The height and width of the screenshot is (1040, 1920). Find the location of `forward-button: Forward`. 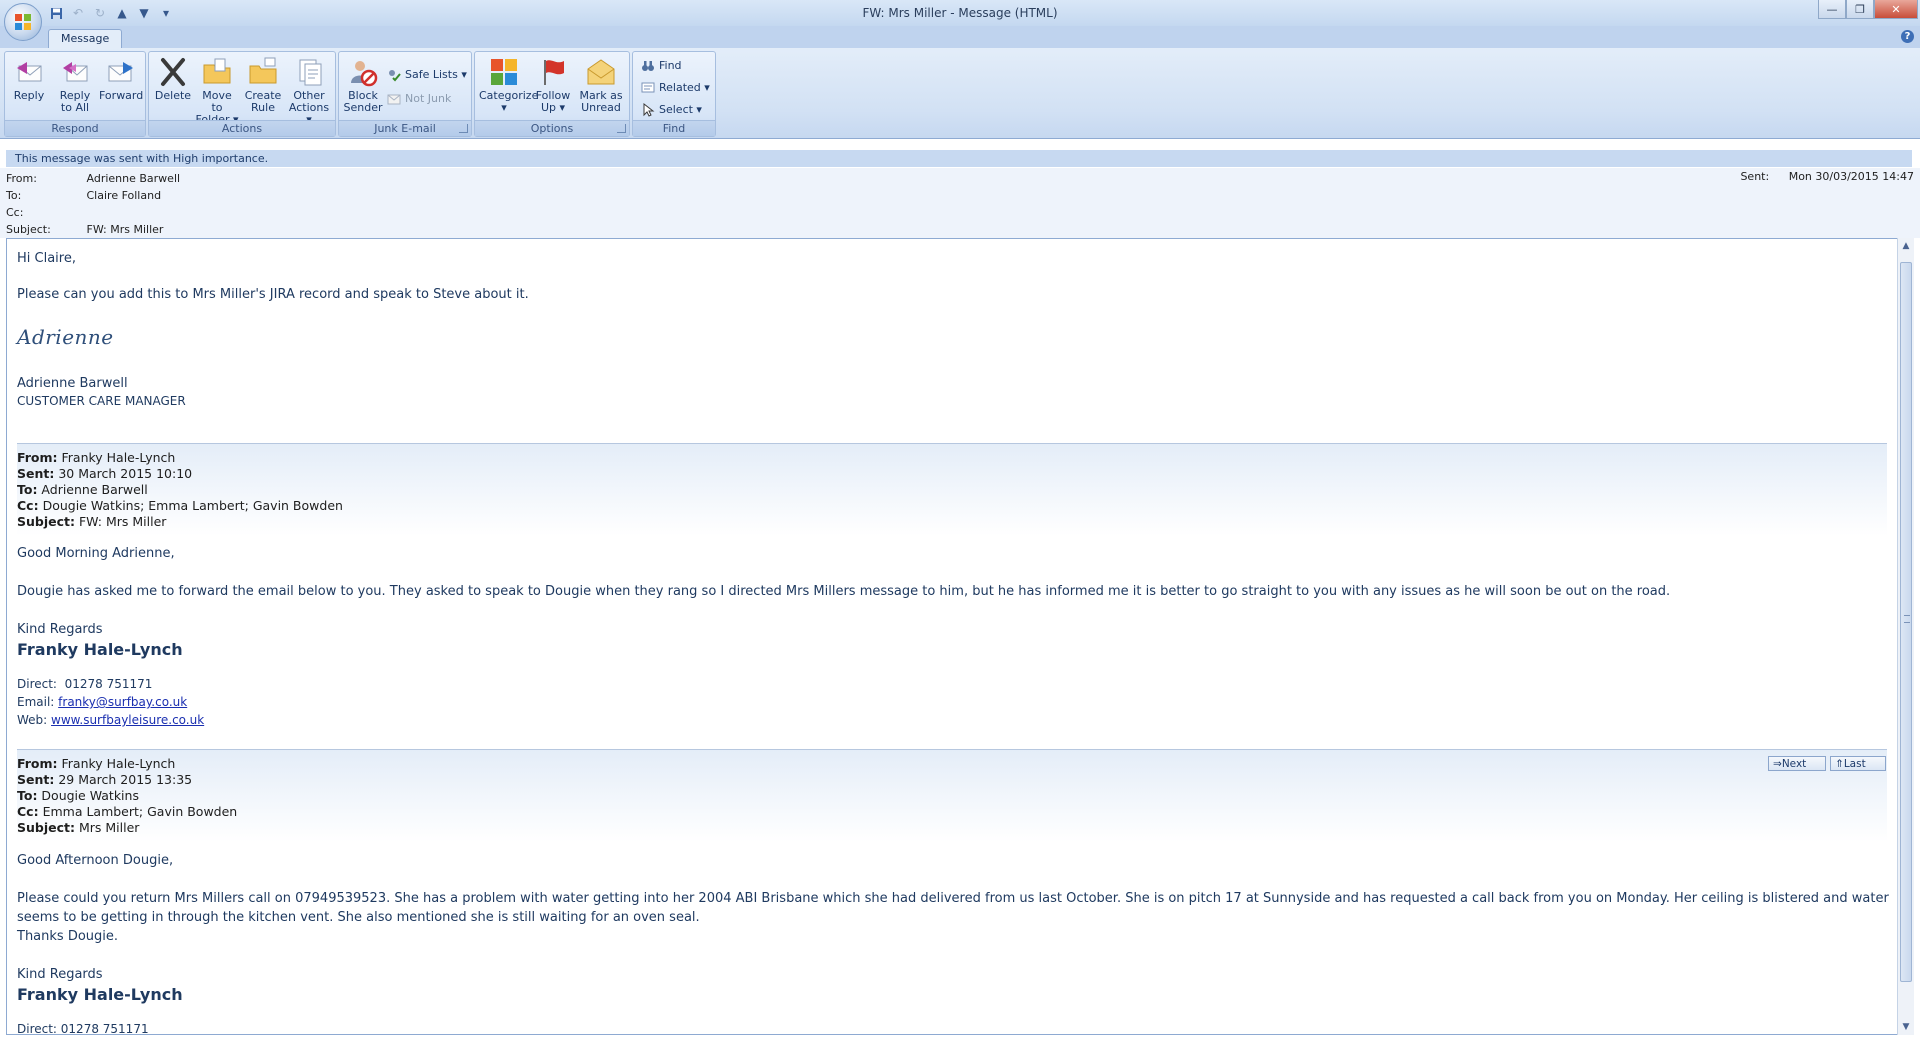

forward-button: Forward is located at coordinates (121, 86).